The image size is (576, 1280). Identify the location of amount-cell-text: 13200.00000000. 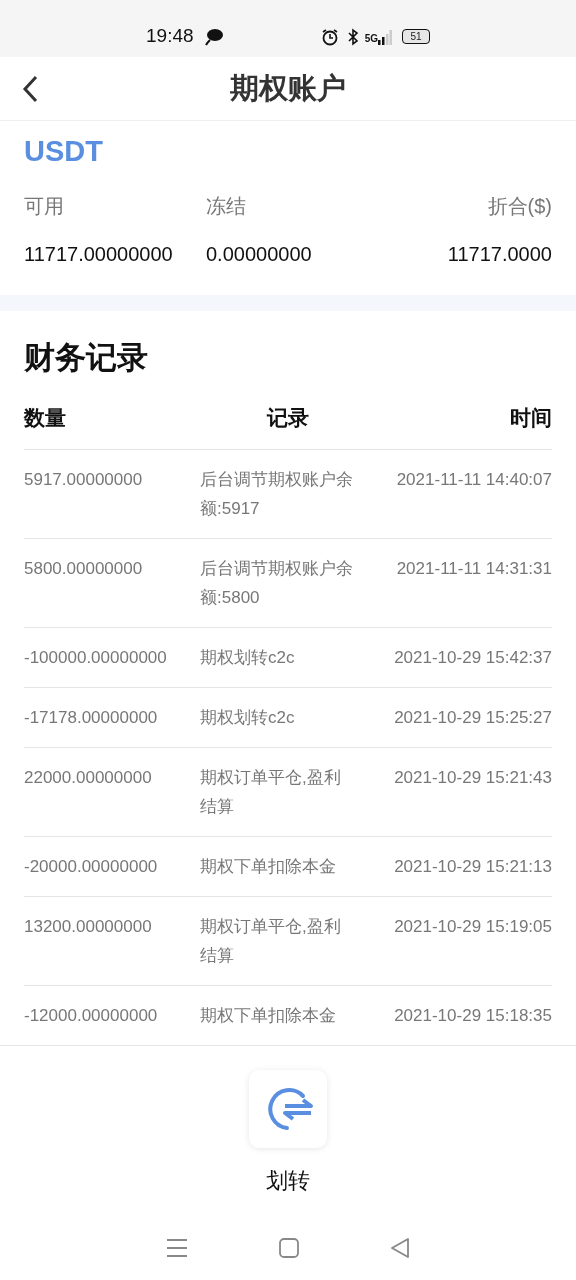
(88, 927).